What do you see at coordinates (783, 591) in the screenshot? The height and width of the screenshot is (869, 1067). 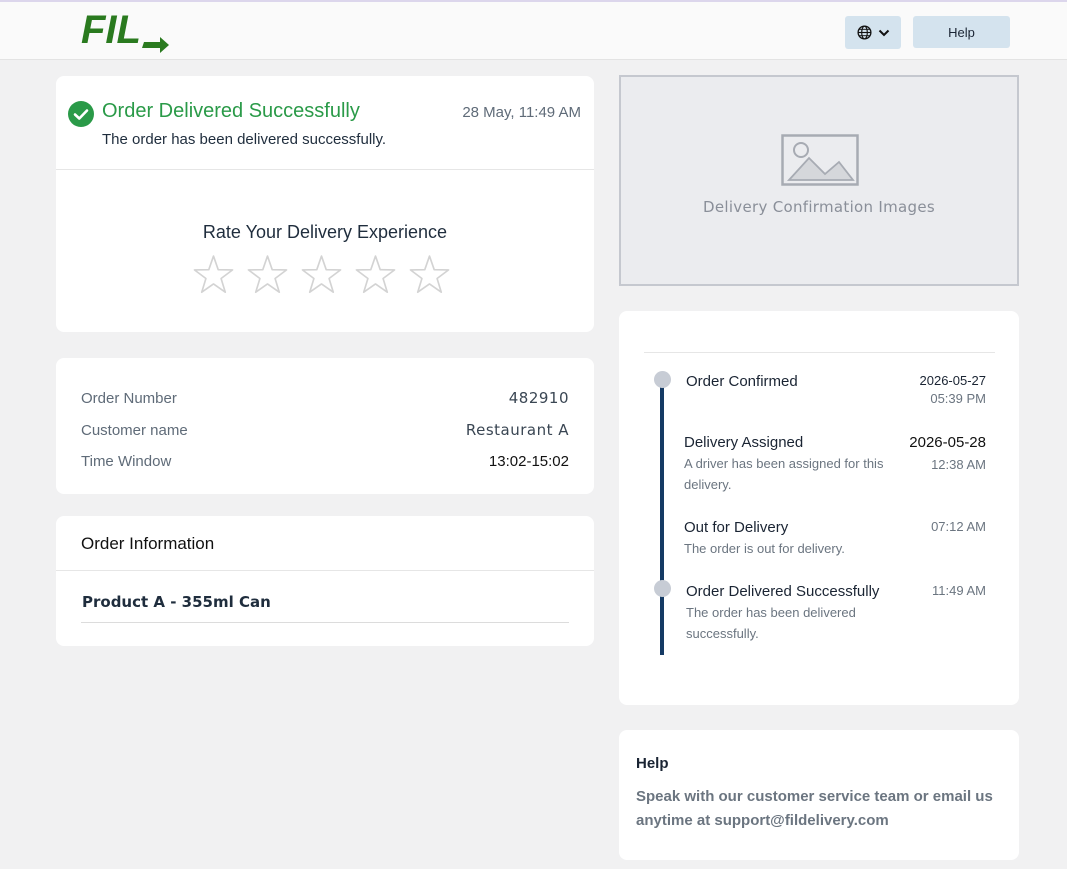 I see `timeline-step-title: Order Delivered Successfully` at bounding box center [783, 591].